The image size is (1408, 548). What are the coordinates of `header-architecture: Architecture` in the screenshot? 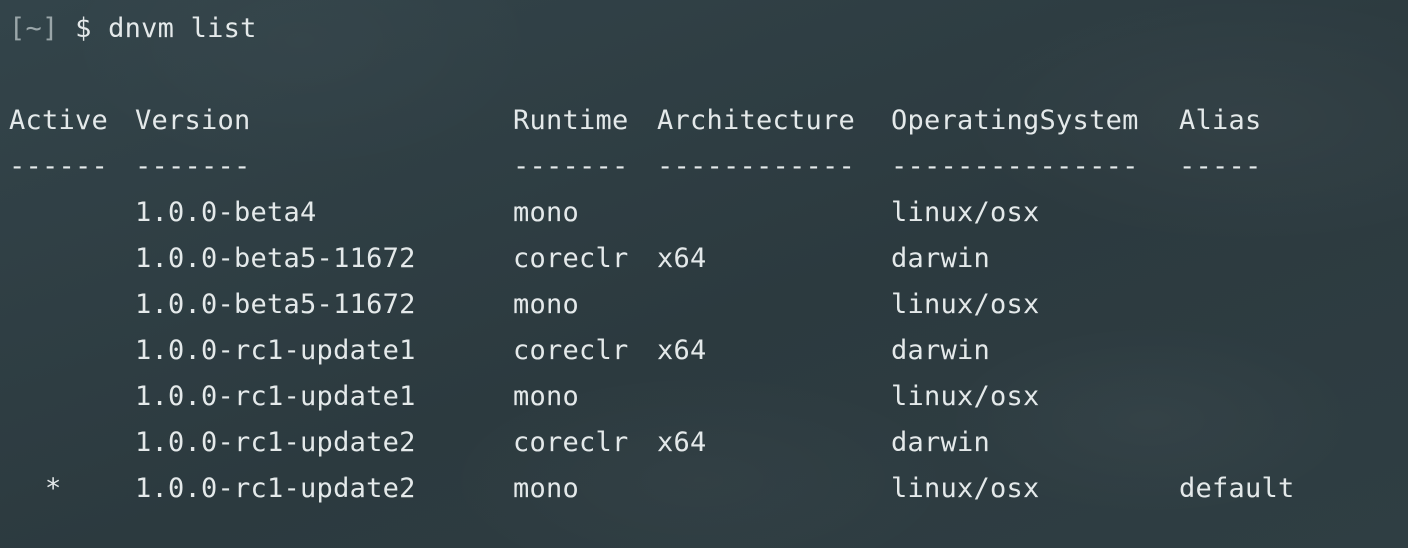 It's located at (756, 120).